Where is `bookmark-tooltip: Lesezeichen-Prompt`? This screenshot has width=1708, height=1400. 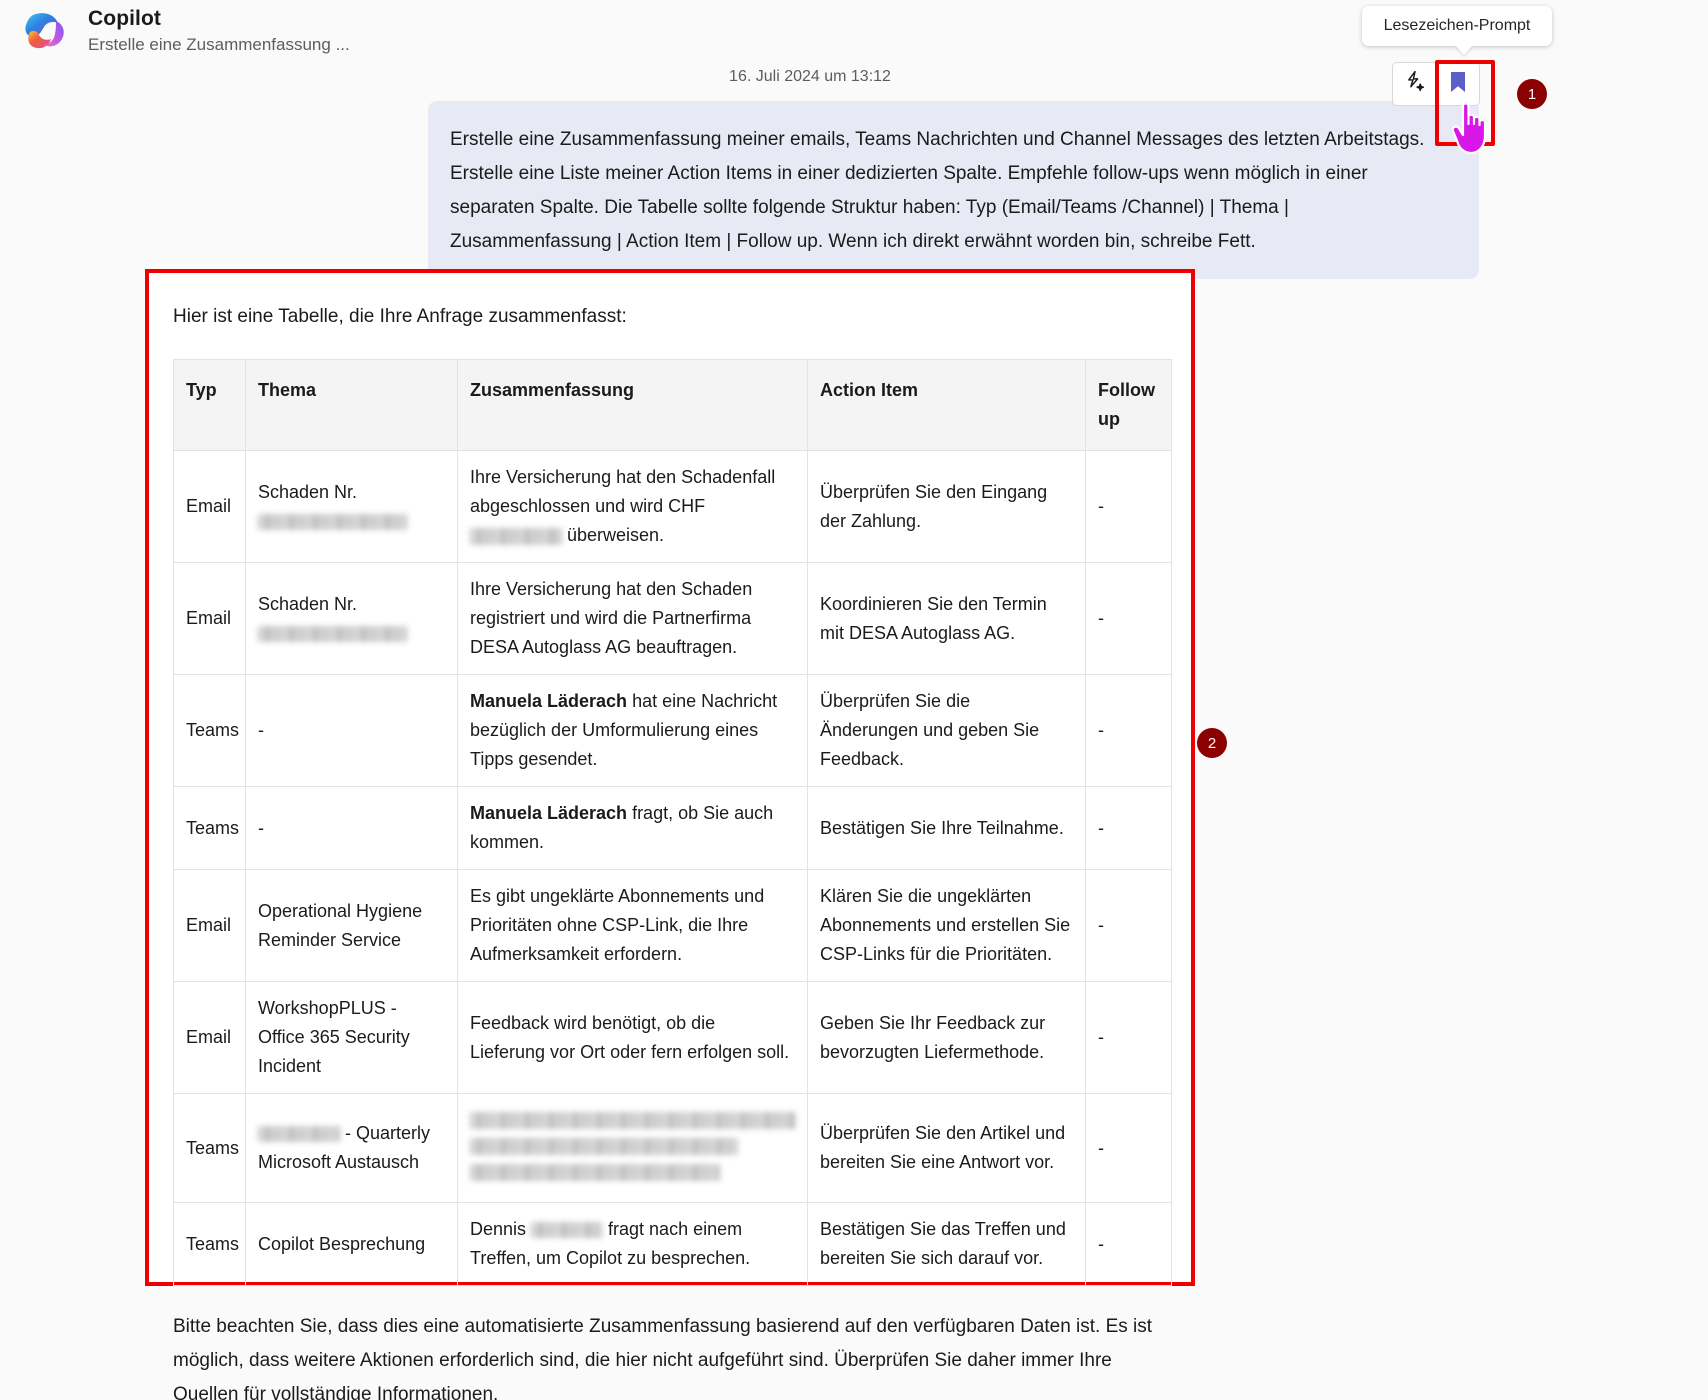
bookmark-tooltip: Lesezeichen-Prompt is located at coordinates (1457, 26).